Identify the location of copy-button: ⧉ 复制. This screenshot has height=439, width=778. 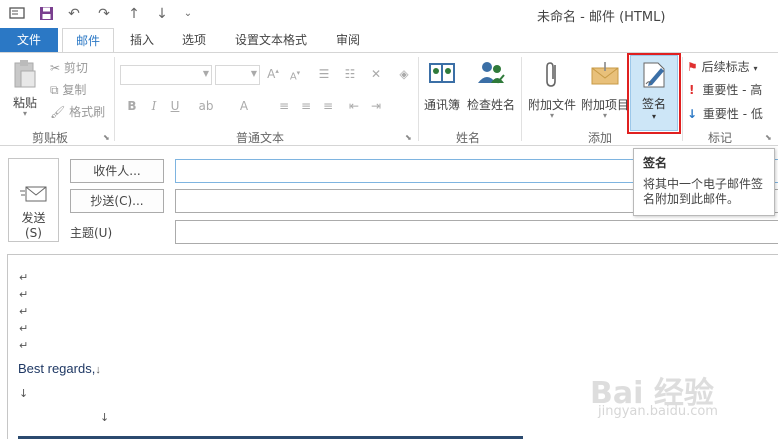
(68, 90).